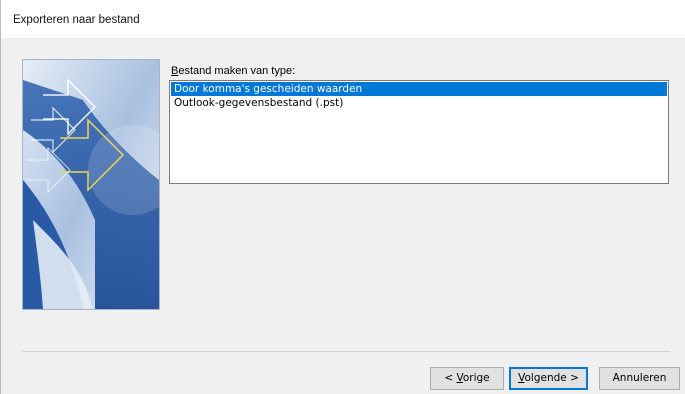 The width and height of the screenshot is (685, 394). What do you see at coordinates (346, 351) in the screenshot?
I see `footer-divider` at bounding box center [346, 351].